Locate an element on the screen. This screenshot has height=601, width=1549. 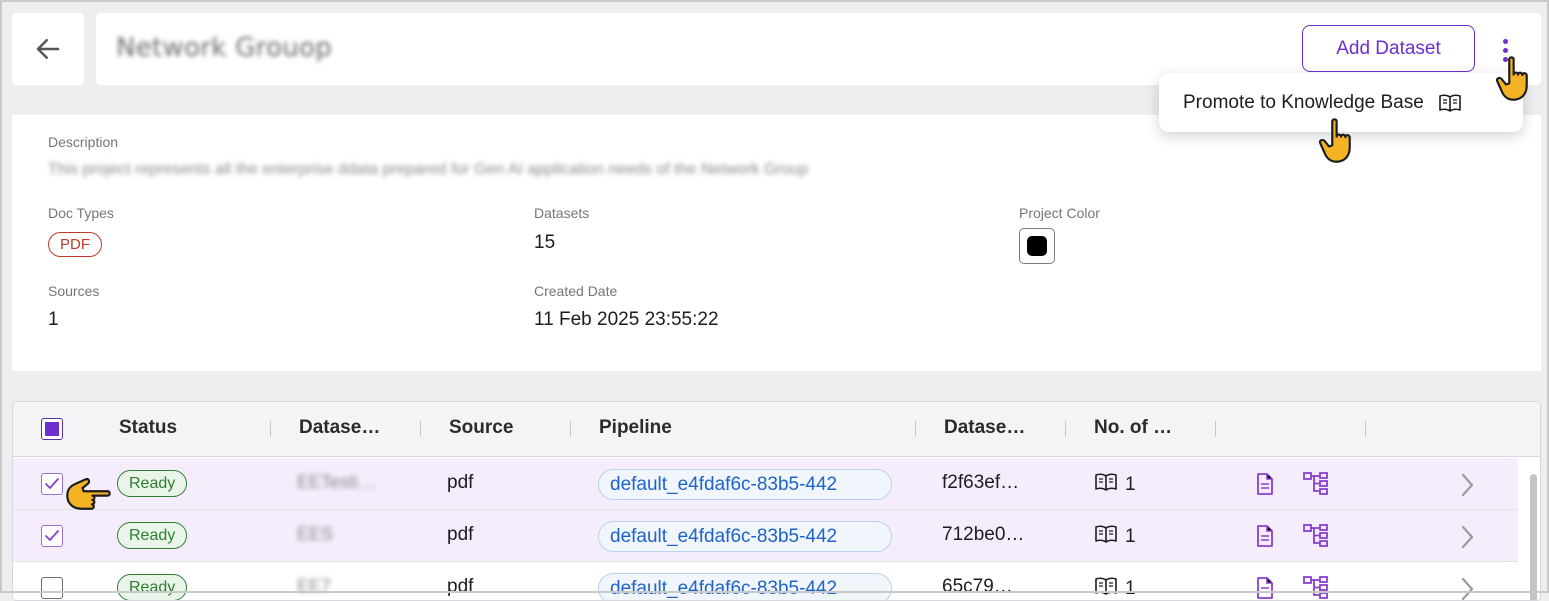
back-button is located at coordinates (48, 49).